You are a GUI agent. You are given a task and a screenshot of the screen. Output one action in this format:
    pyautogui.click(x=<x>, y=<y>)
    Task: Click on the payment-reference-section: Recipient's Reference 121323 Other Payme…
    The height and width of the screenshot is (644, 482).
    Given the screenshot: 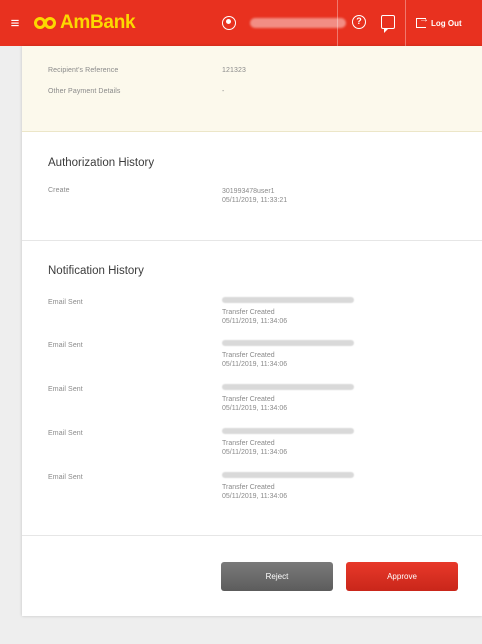 What is the action you would take?
    pyautogui.click(x=252, y=89)
    